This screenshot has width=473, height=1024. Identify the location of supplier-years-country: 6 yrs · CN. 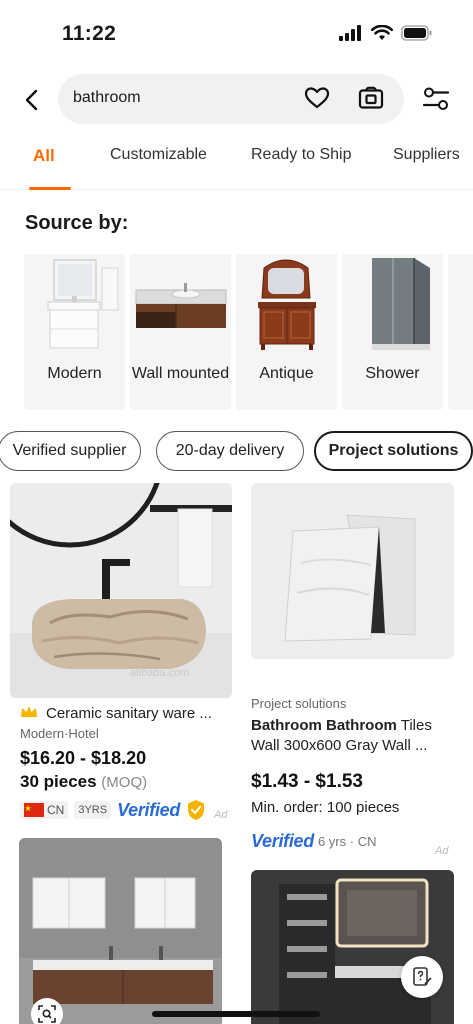
(347, 841).